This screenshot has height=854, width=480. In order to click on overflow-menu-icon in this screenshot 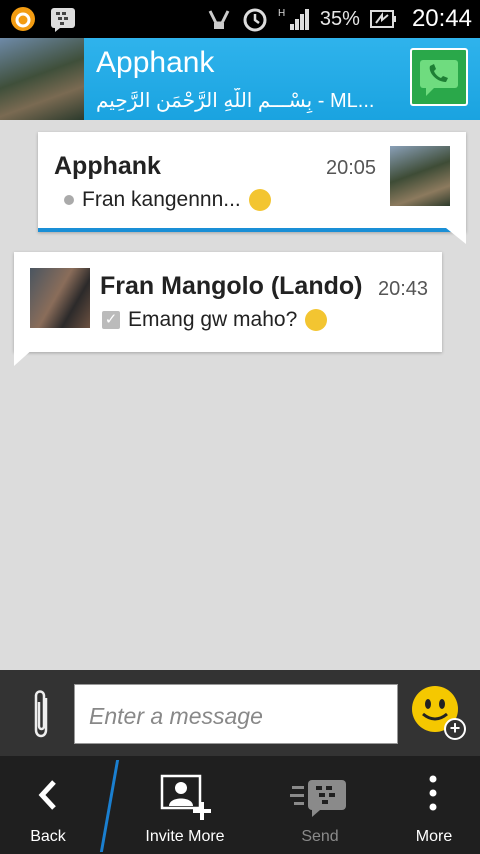, I will do `click(433, 793)`.